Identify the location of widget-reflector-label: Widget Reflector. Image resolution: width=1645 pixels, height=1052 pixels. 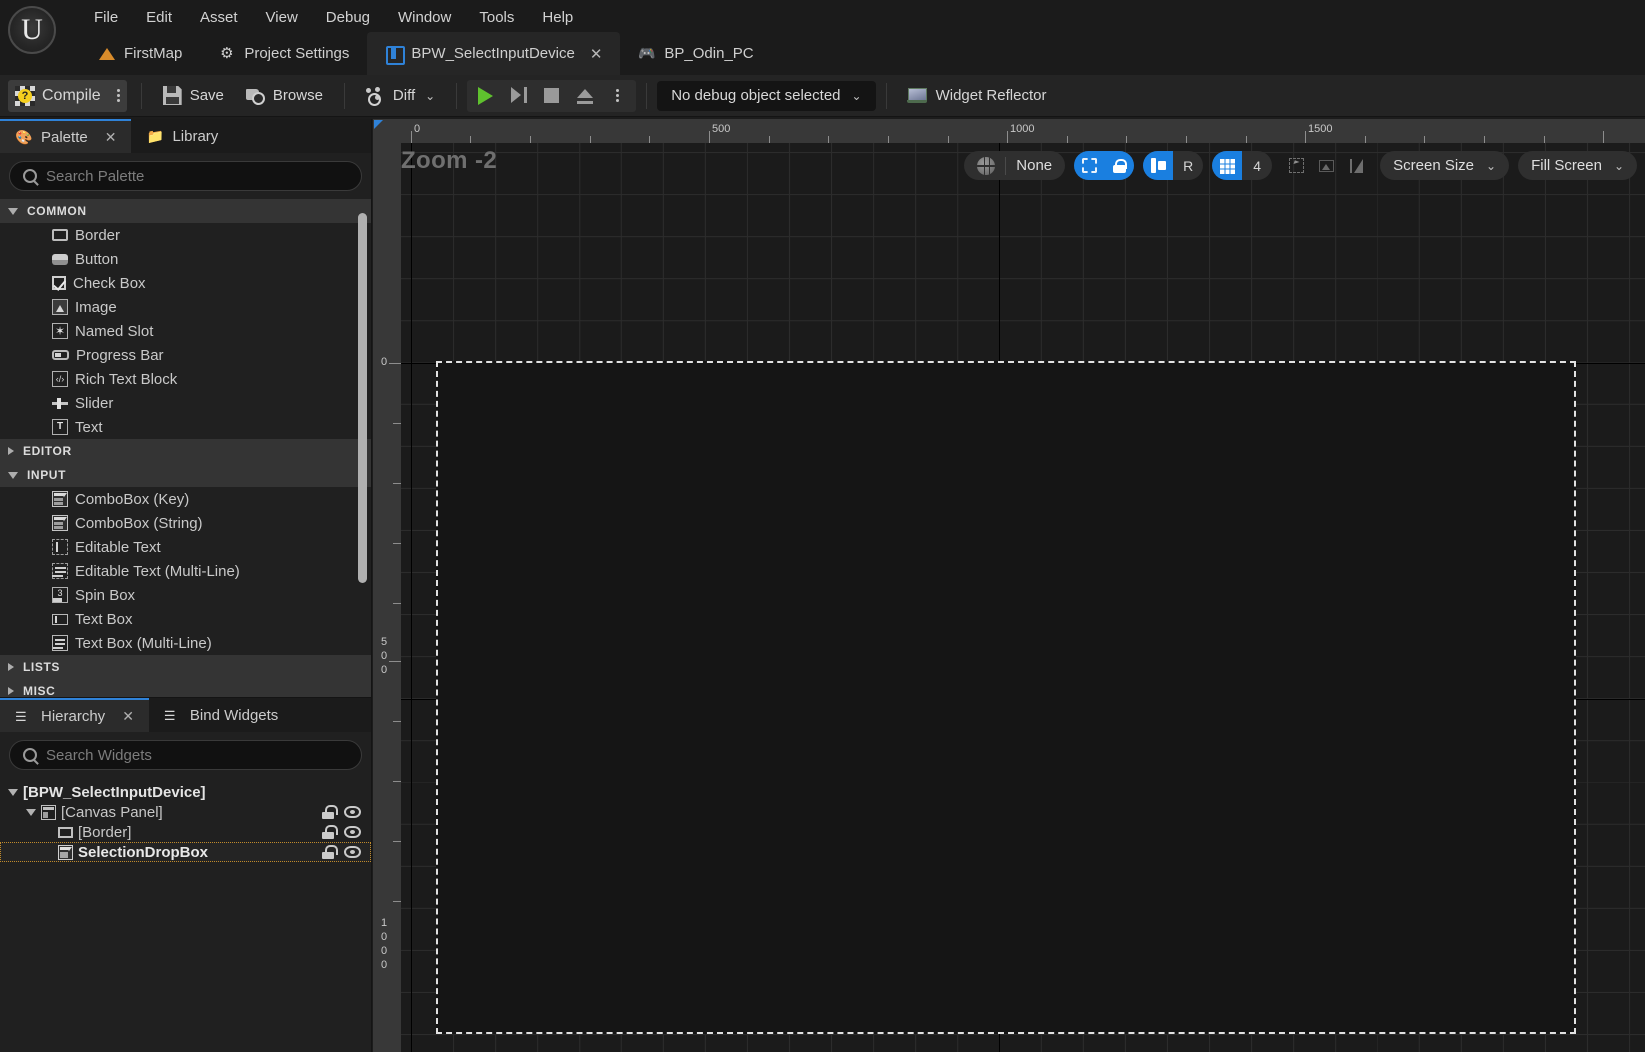
(991, 95).